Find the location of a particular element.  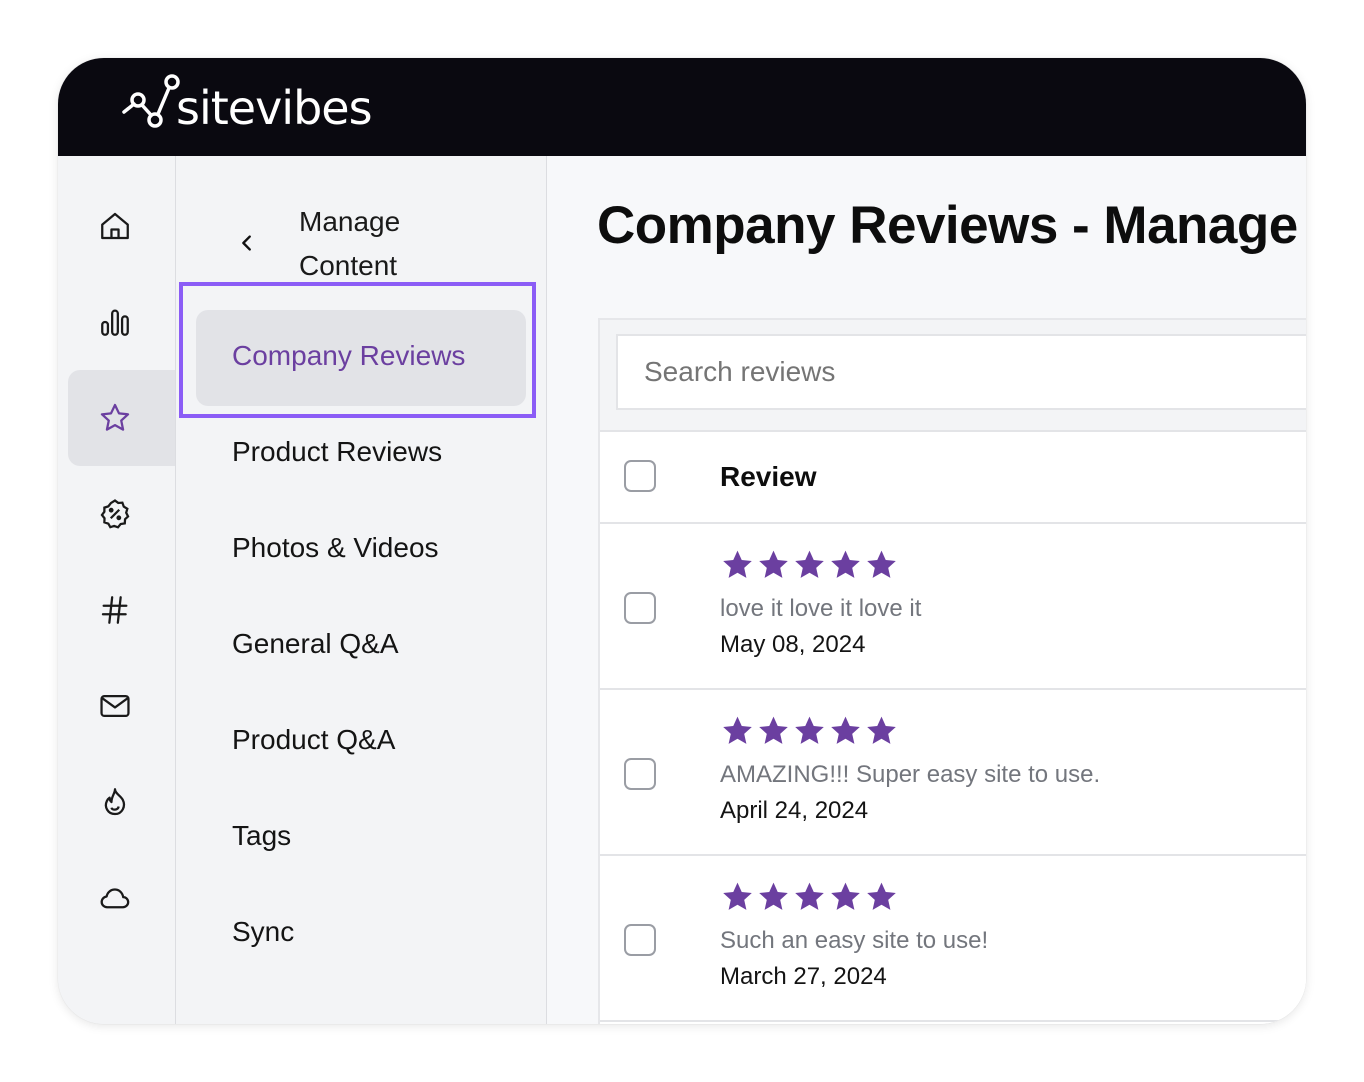

back-button is located at coordinates (247, 245).